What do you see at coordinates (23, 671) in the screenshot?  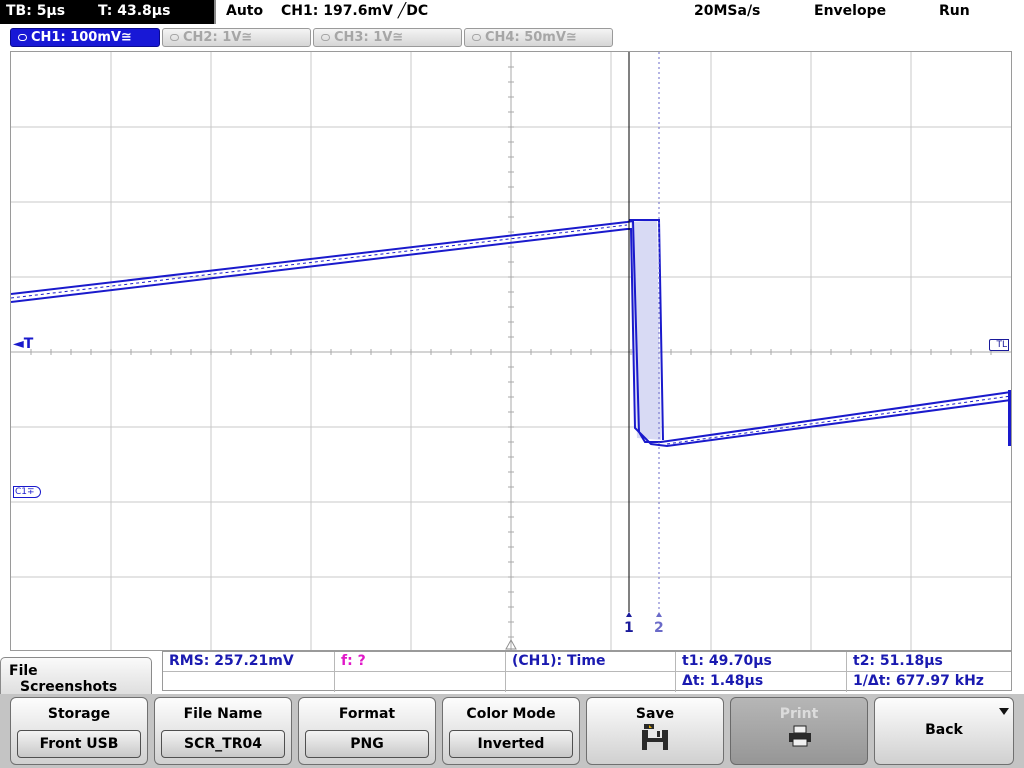 I see `menu-title-line1: File` at bounding box center [23, 671].